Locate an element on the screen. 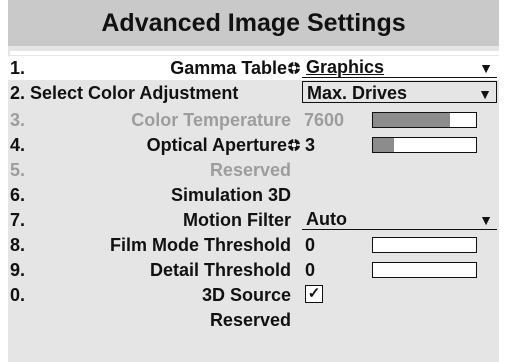 The height and width of the screenshot is (362, 505). color-temperature-slider is located at coordinates (424, 120).